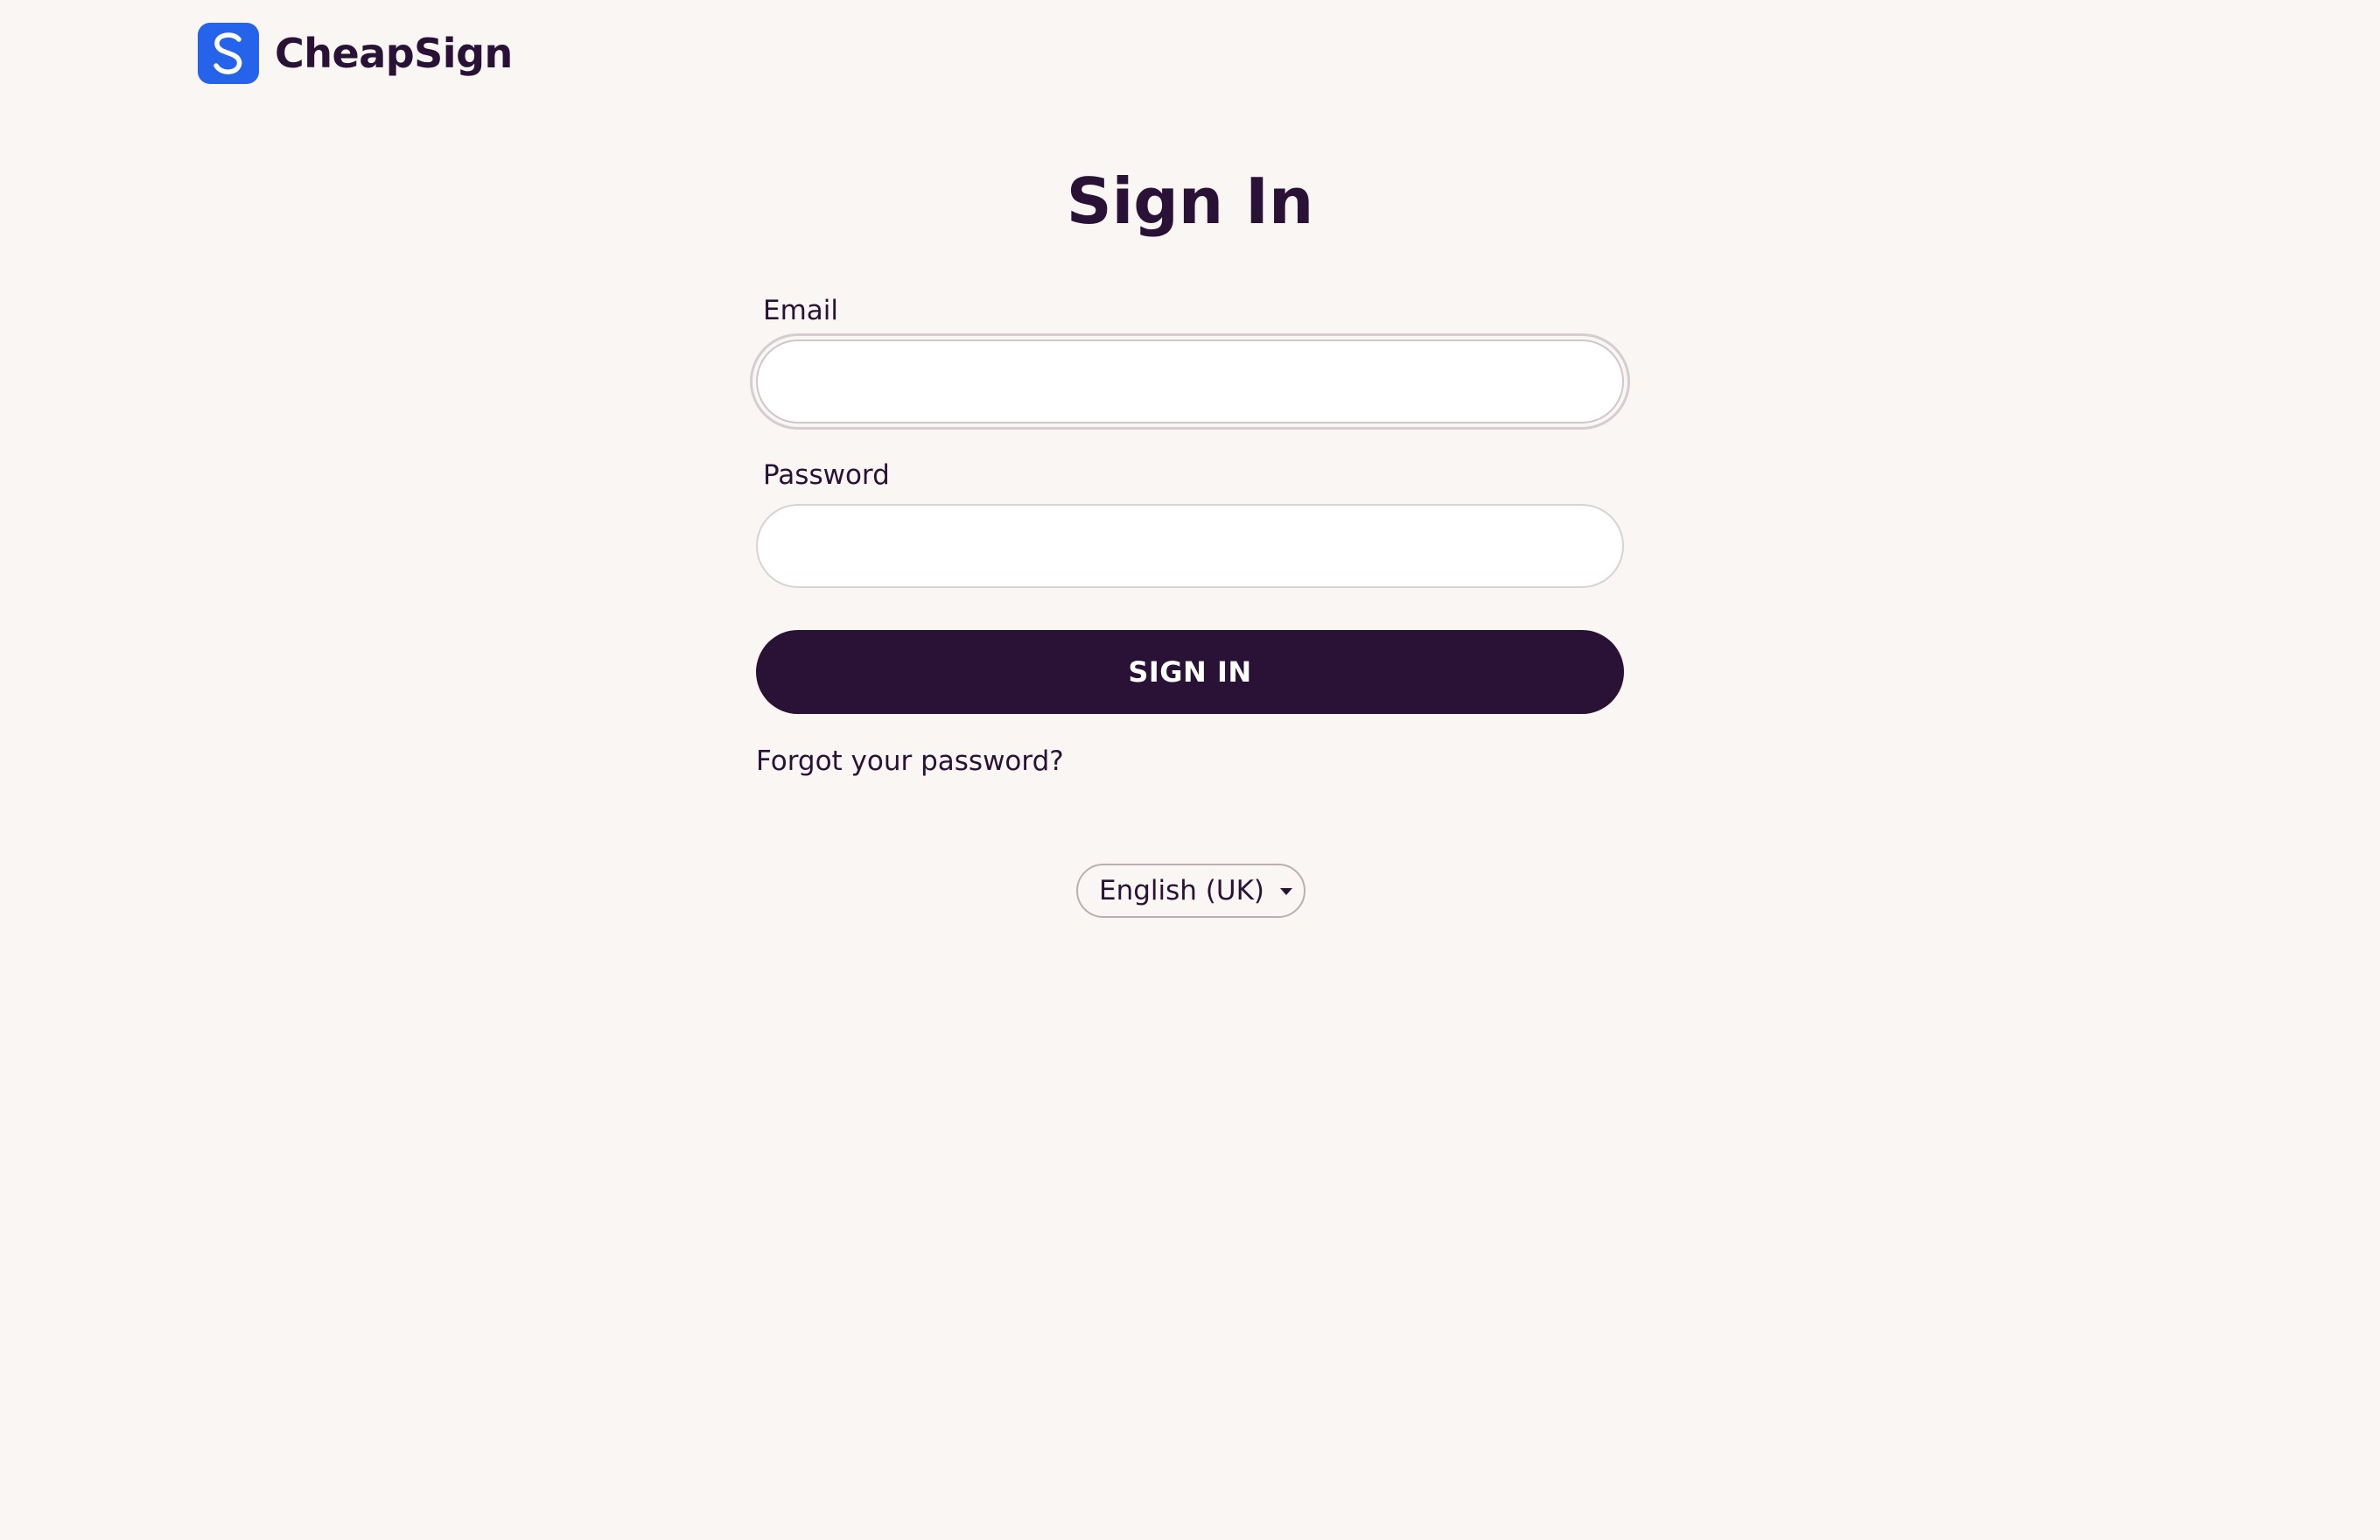 The image size is (2380, 1540). I want to click on brand-logo: CheapSign, so click(355, 53).